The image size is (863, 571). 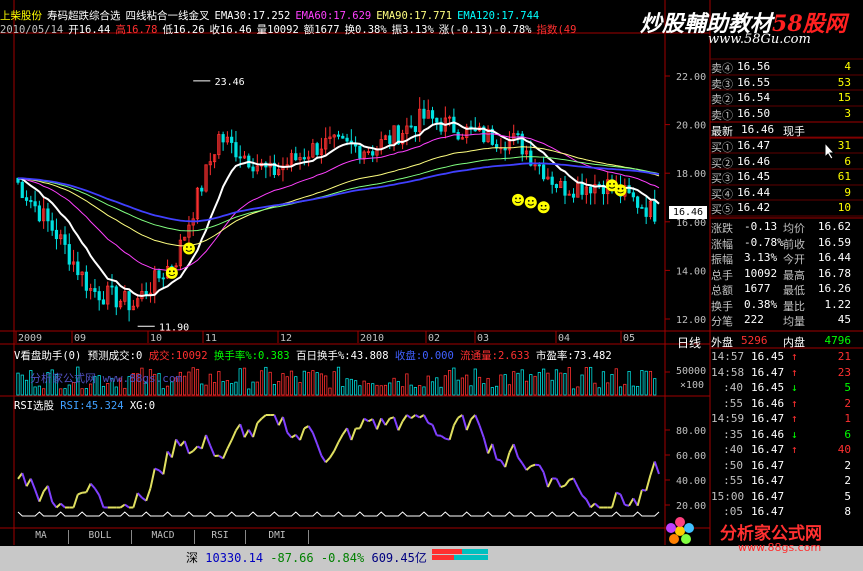 I want to click on indicator-name: 四线粘合一线金叉, so click(x=168, y=16).